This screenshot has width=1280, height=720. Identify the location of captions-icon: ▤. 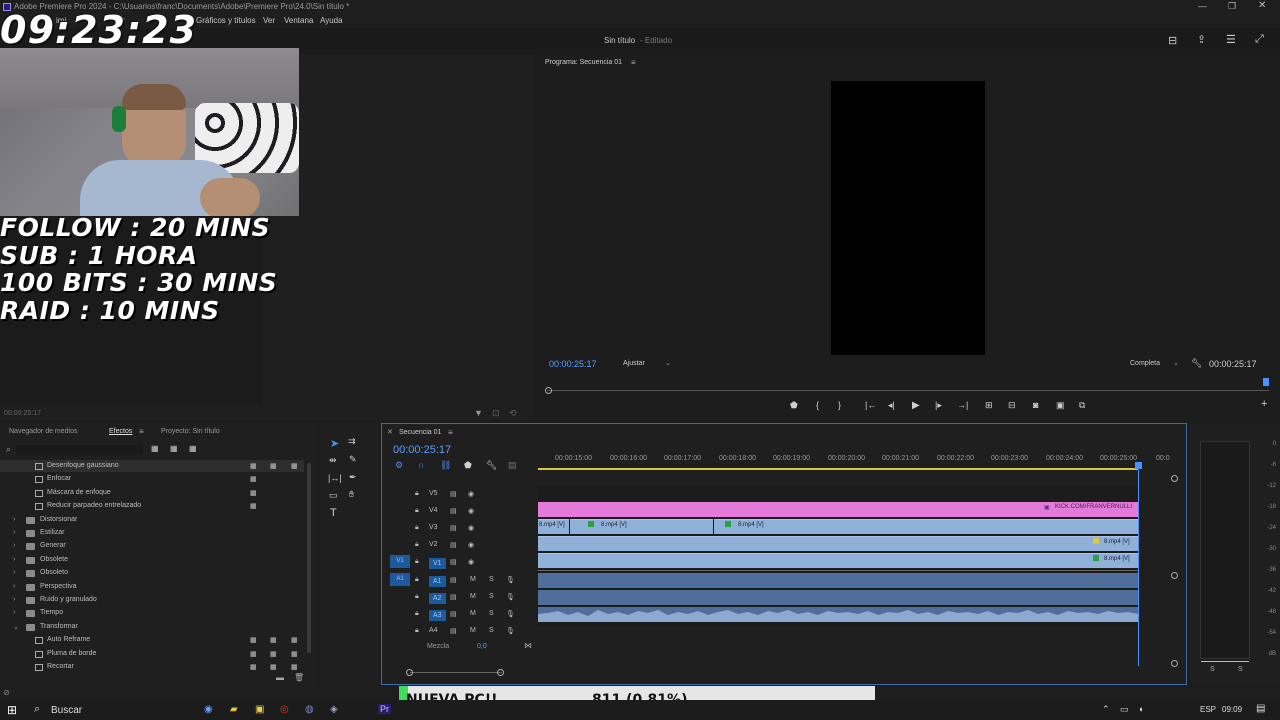
(512, 465).